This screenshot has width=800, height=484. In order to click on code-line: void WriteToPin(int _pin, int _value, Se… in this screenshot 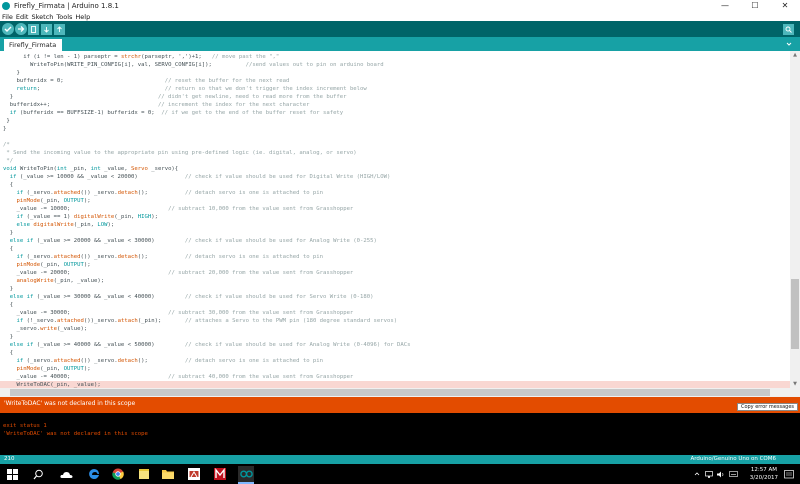, I will do `click(90, 169)`.